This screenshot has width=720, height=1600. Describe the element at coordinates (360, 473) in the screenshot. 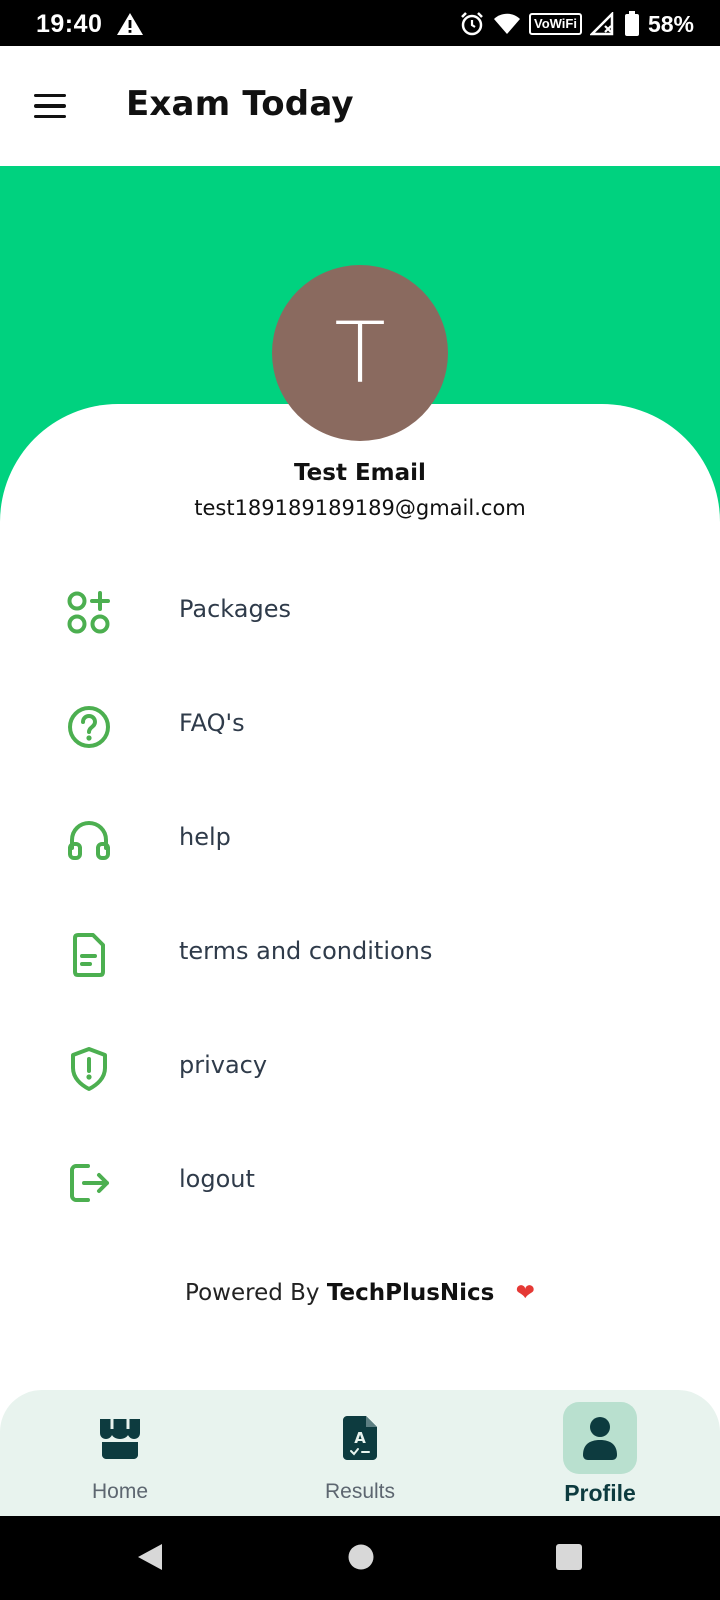

I see `user-name: Test Email` at that location.